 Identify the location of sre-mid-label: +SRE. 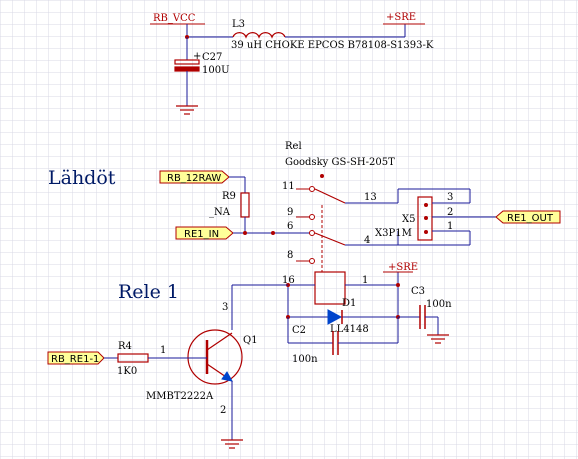
(403, 267).